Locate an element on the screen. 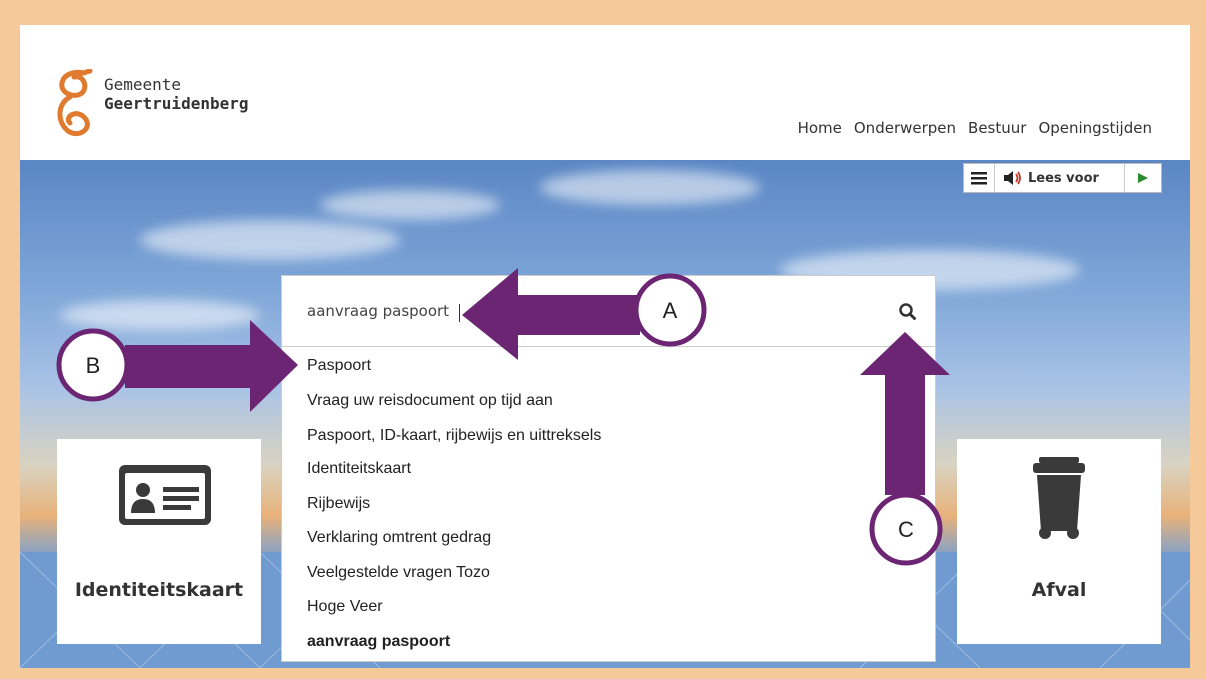 The width and height of the screenshot is (1206, 679). trash-bin-icon is located at coordinates (1059, 498).